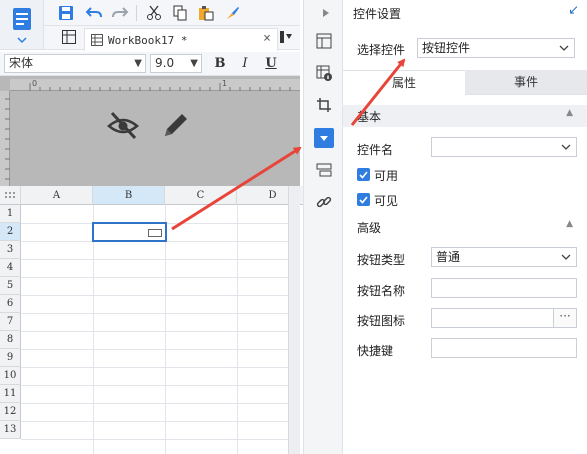 The width and height of the screenshot is (587, 454). What do you see at coordinates (504, 348) in the screenshot?
I see `hotkey-input` at bounding box center [504, 348].